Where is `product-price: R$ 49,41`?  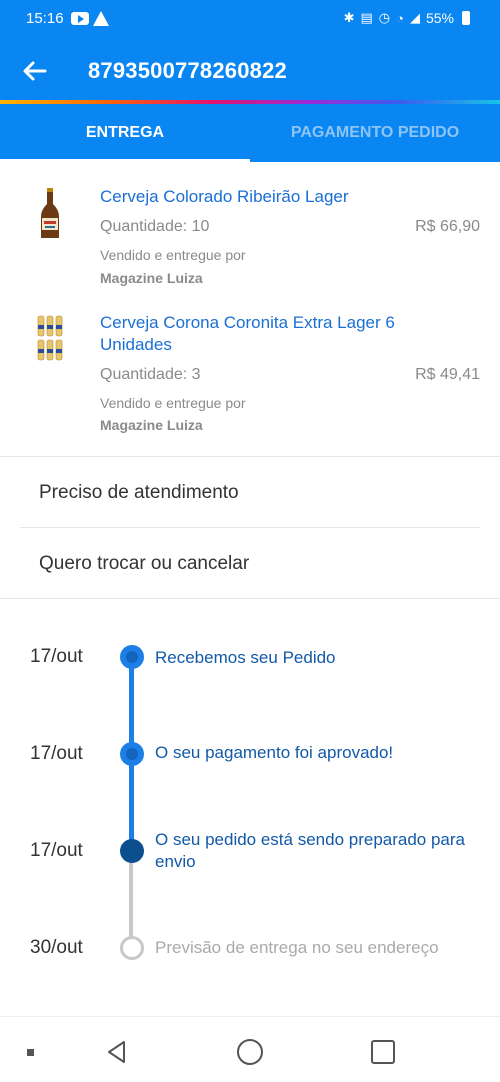
product-price: R$ 49,41 is located at coordinates (447, 374).